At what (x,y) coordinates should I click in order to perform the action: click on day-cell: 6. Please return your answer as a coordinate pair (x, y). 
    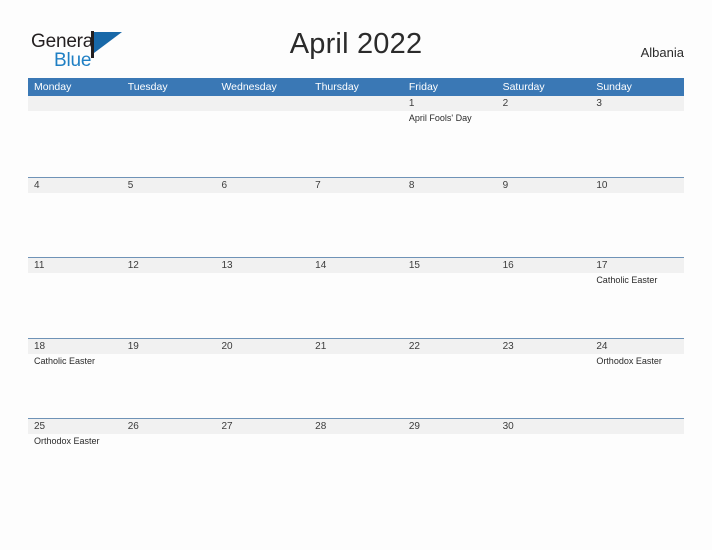
    Looking at the image, I should click on (262, 218).